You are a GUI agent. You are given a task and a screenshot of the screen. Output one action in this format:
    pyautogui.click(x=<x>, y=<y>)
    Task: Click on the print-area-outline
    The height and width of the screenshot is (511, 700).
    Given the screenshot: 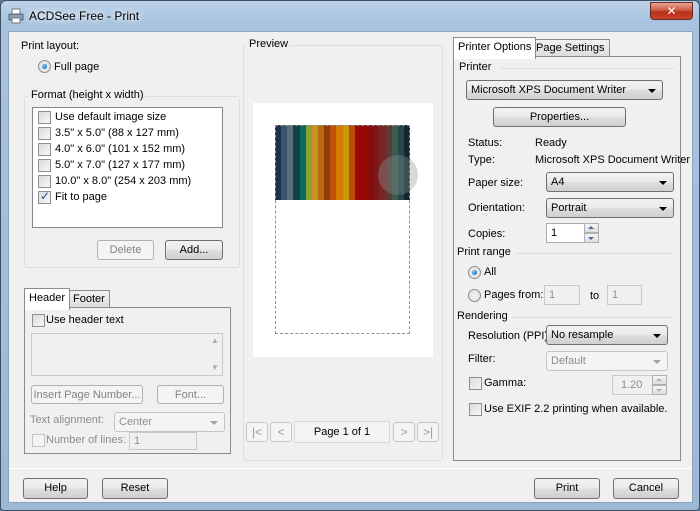 What is the action you would take?
    pyautogui.click(x=342, y=229)
    